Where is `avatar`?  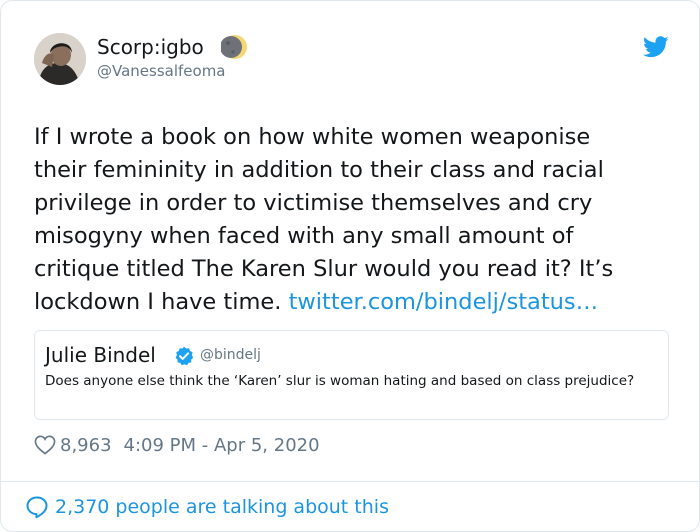
avatar is located at coordinates (60, 59).